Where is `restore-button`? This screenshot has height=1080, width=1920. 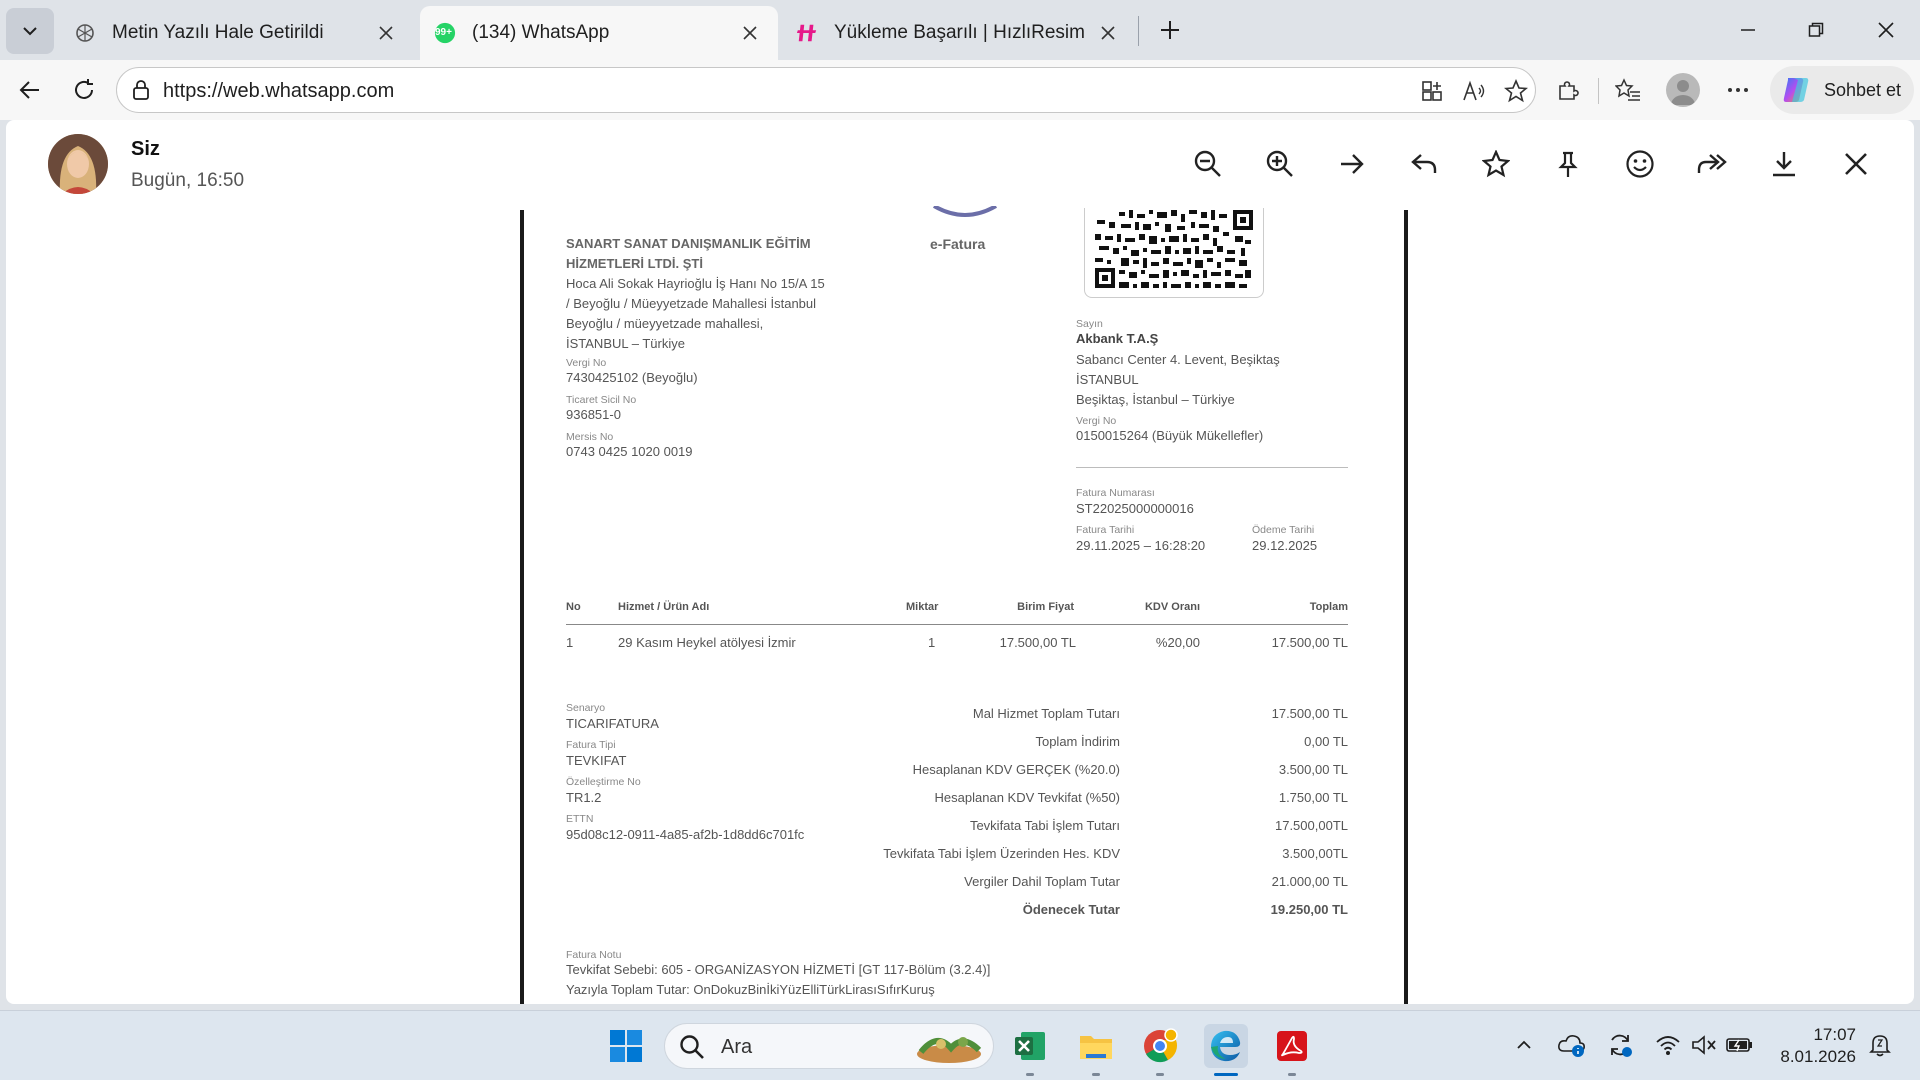 restore-button is located at coordinates (1816, 30).